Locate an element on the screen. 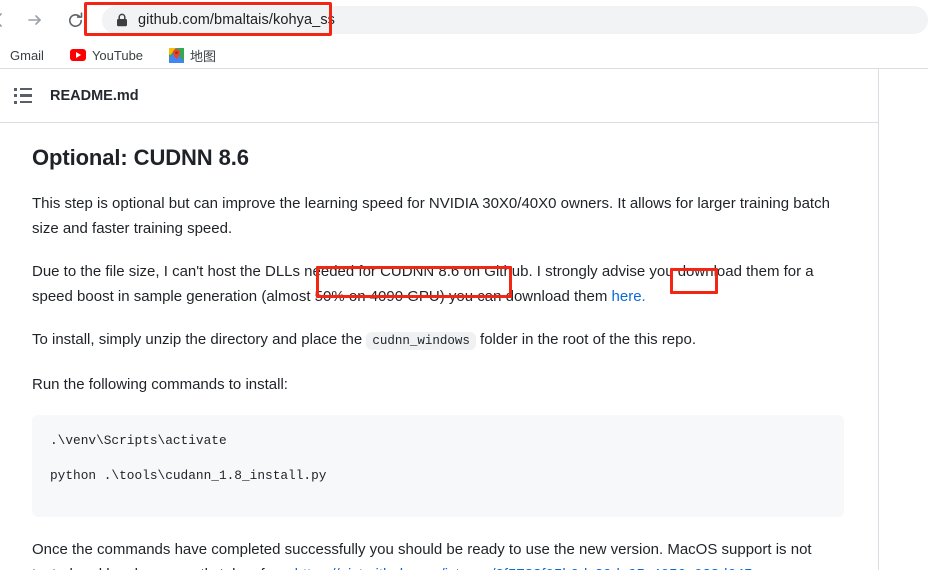  bookmark-maps-label: 地图 is located at coordinates (203, 56).